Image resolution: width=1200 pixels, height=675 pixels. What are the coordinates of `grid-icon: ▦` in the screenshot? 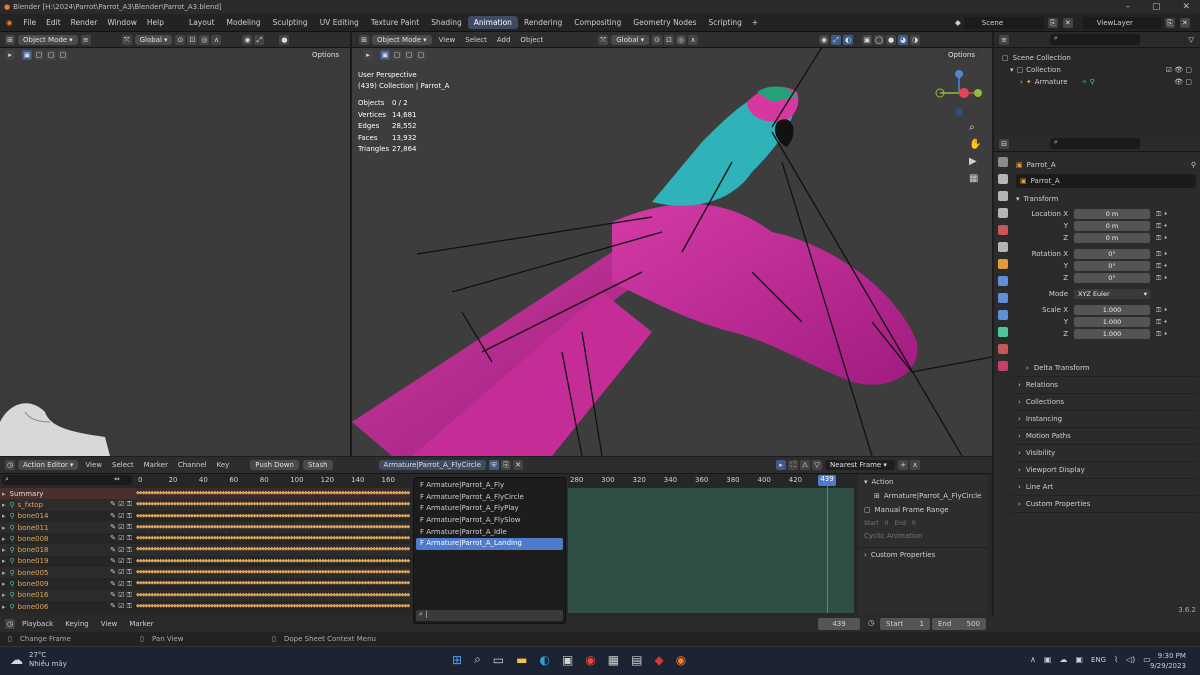 It's located at (975, 178).